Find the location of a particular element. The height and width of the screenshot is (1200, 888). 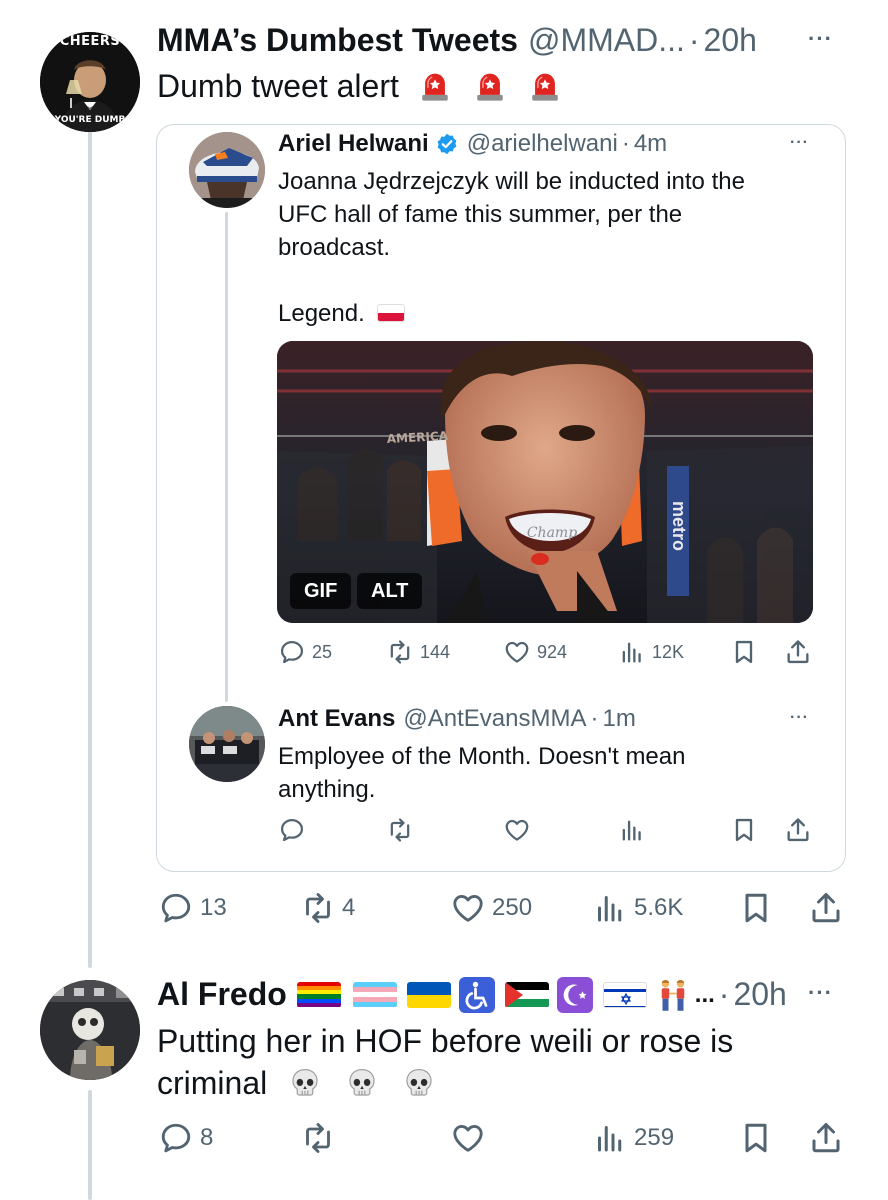

quoted-reply-reply-button is located at coordinates (292, 830).